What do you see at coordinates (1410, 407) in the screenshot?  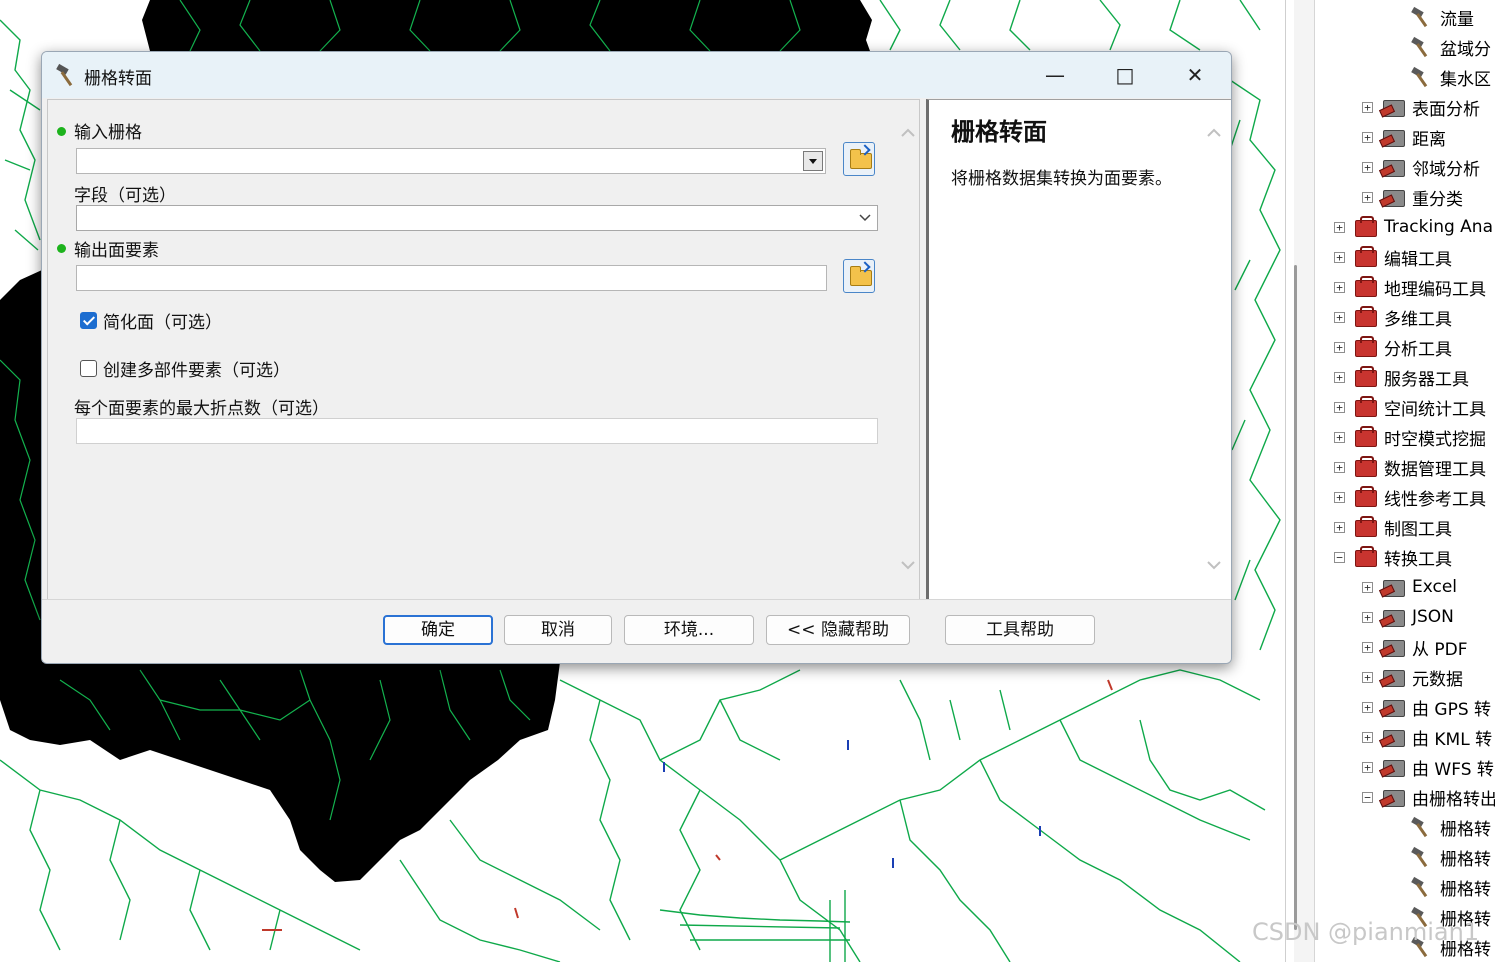 I see `tree-item: + 空间统计工具` at bounding box center [1410, 407].